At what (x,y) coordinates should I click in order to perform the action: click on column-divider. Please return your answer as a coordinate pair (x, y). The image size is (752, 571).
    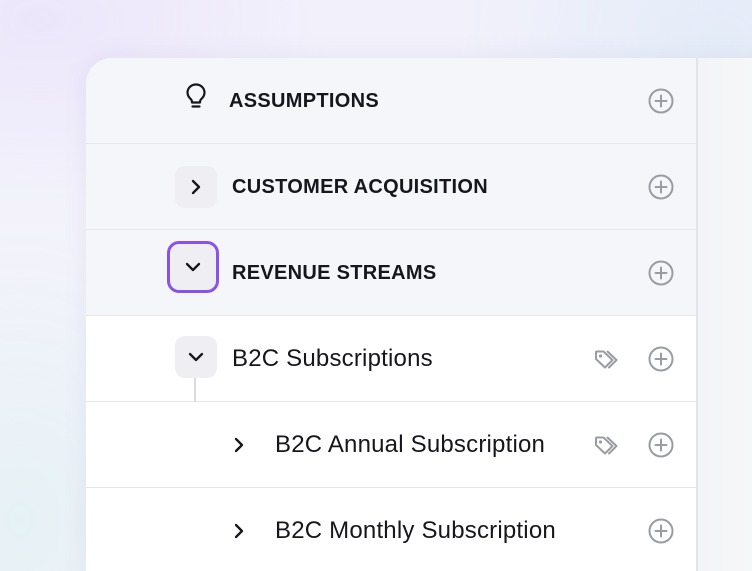
    Looking at the image, I should click on (697, 314).